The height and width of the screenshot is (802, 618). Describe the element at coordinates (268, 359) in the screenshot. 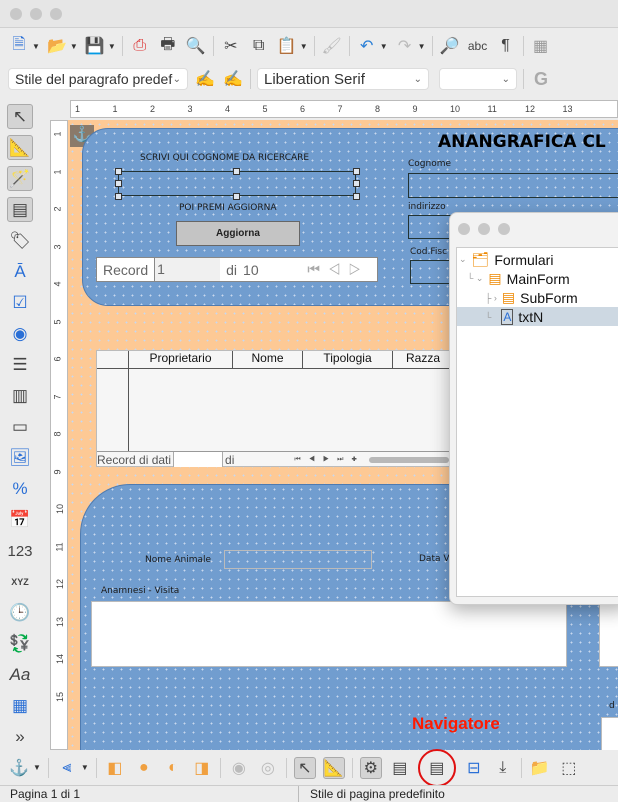

I see `column-header: Nome` at that location.